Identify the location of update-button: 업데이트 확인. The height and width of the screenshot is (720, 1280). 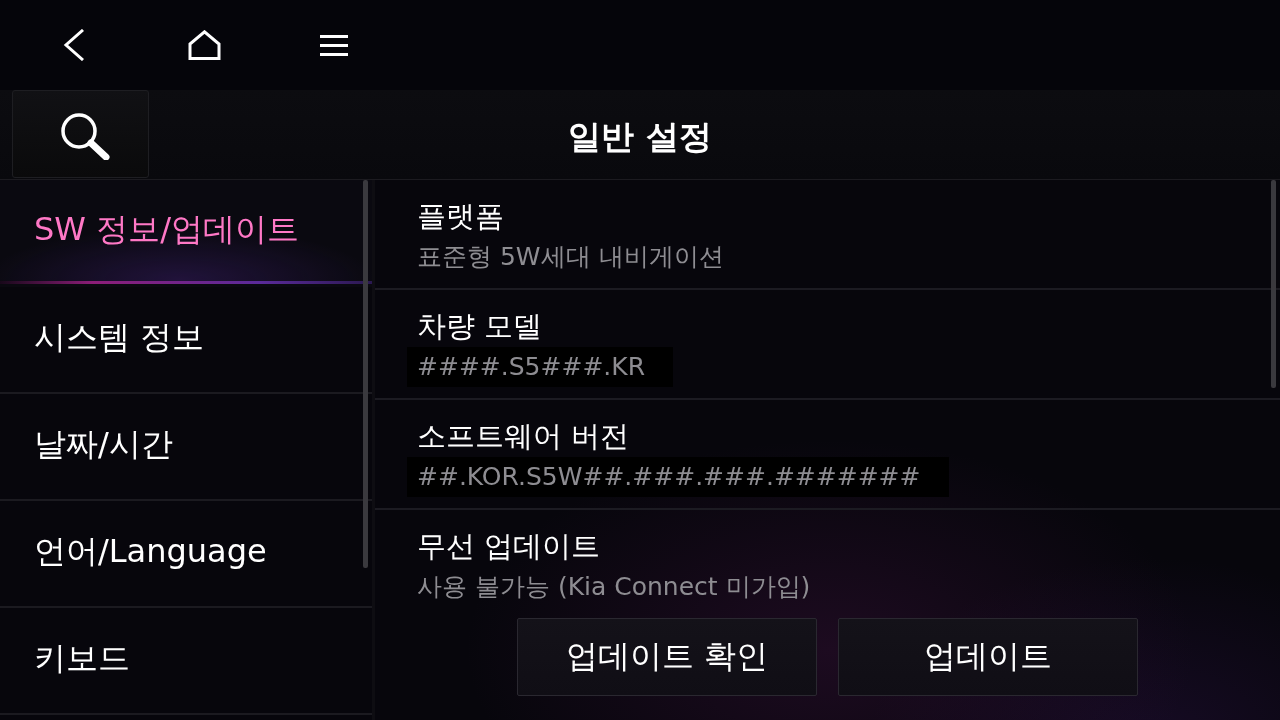
(667, 657).